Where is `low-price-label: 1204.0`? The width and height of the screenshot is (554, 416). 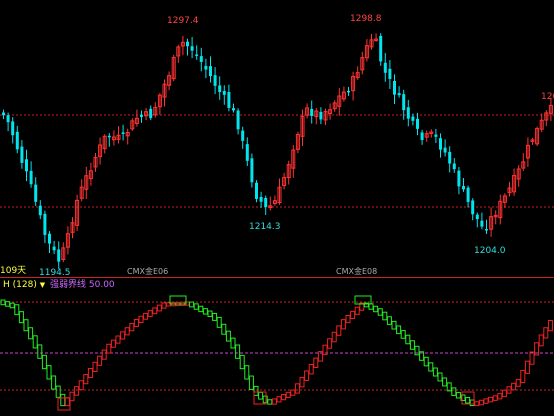 low-price-label: 1204.0 is located at coordinates (490, 251).